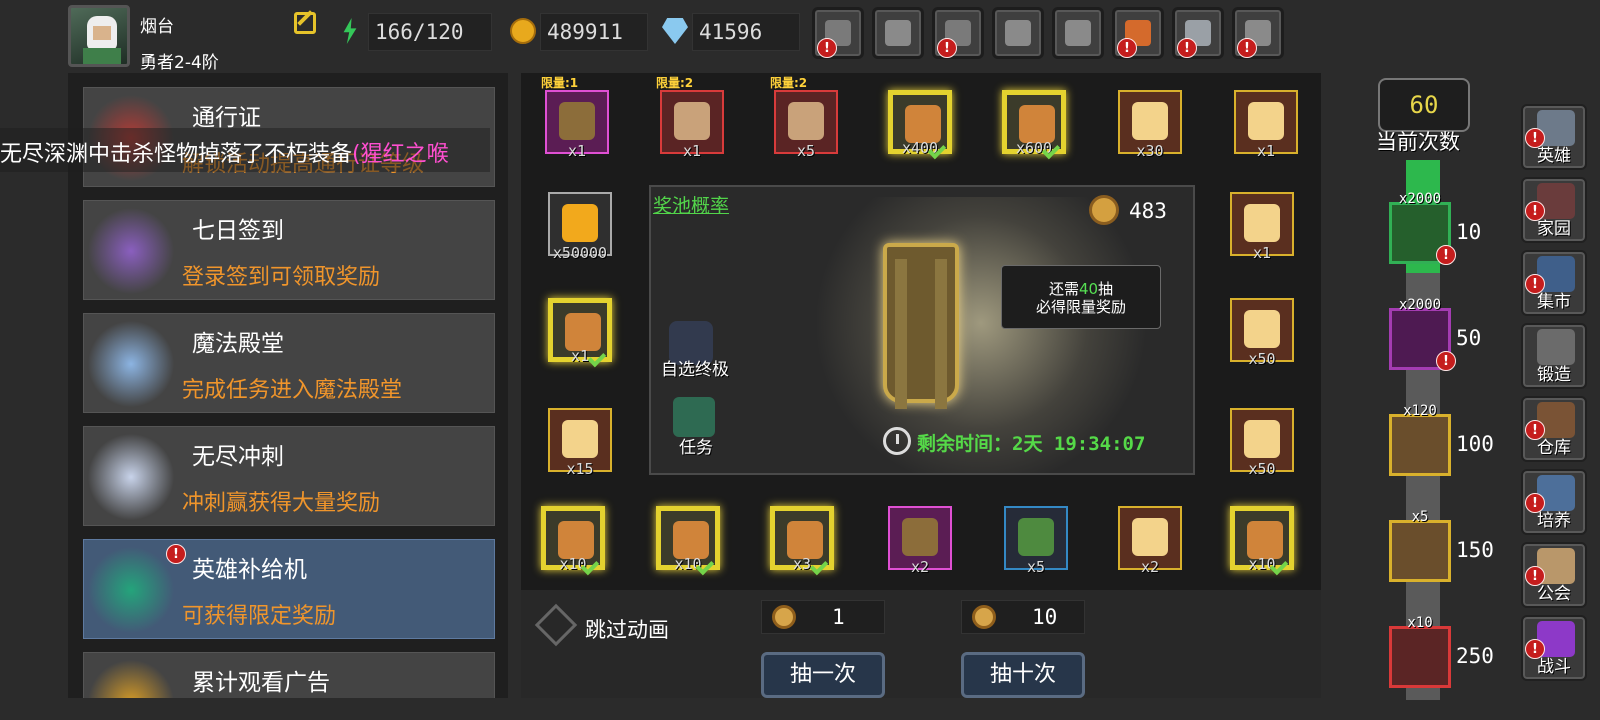 The height and width of the screenshot is (720, 1600). I want to click on milestone-reward: x5, so click(1420, 545).